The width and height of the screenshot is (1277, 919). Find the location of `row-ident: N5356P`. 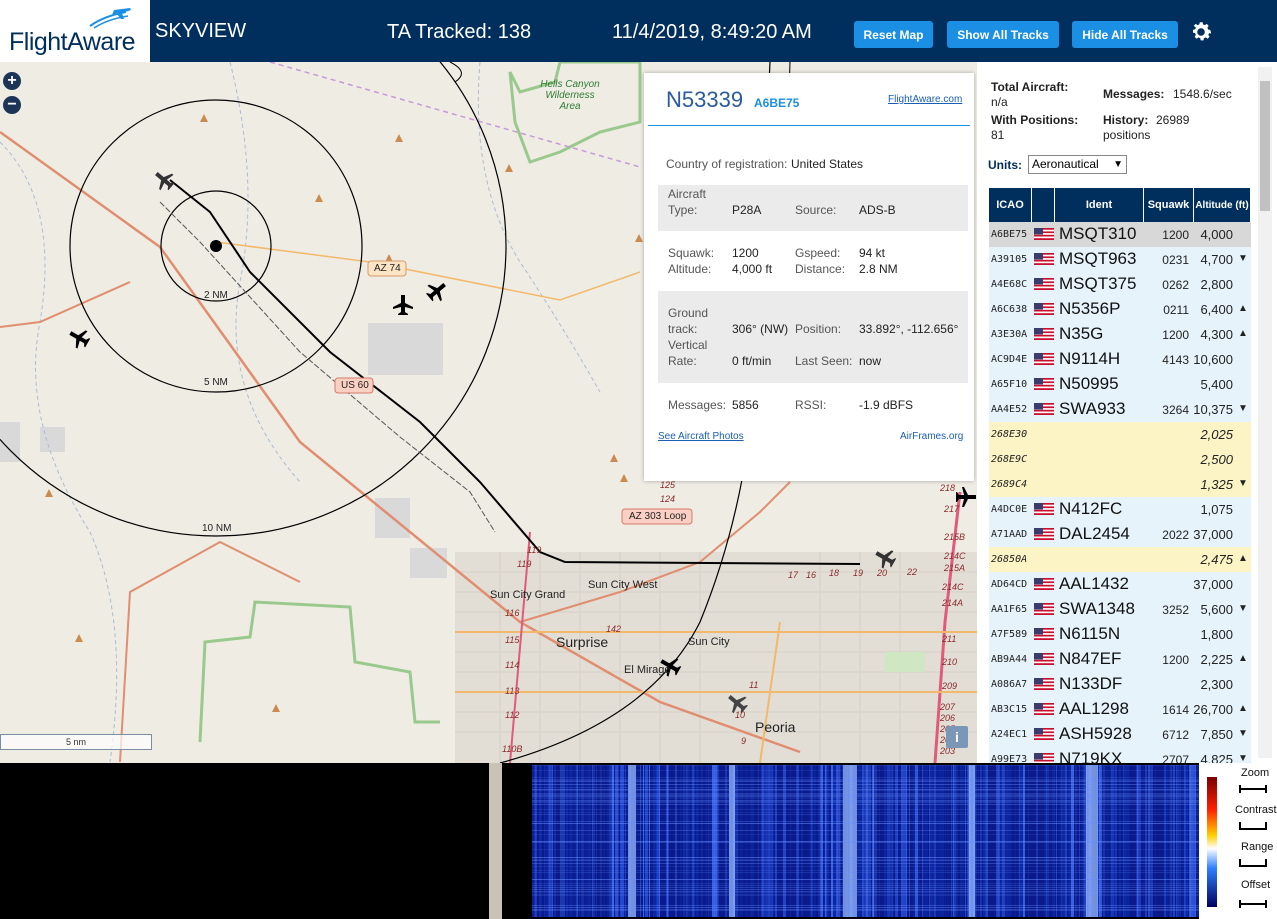

row-ident: N5356P is located at coordinates (1090, 308).